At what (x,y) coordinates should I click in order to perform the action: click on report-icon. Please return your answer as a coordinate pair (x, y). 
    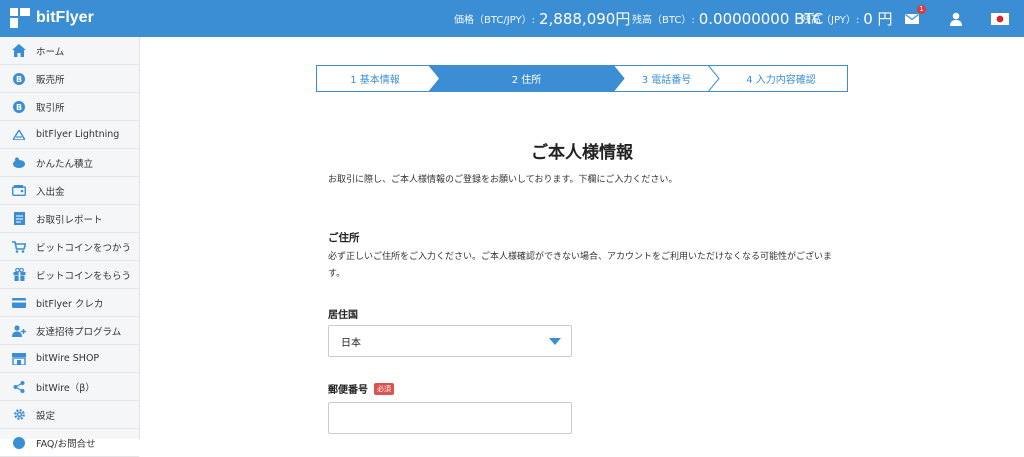
    Looking at the image, I should click on (19, 219).